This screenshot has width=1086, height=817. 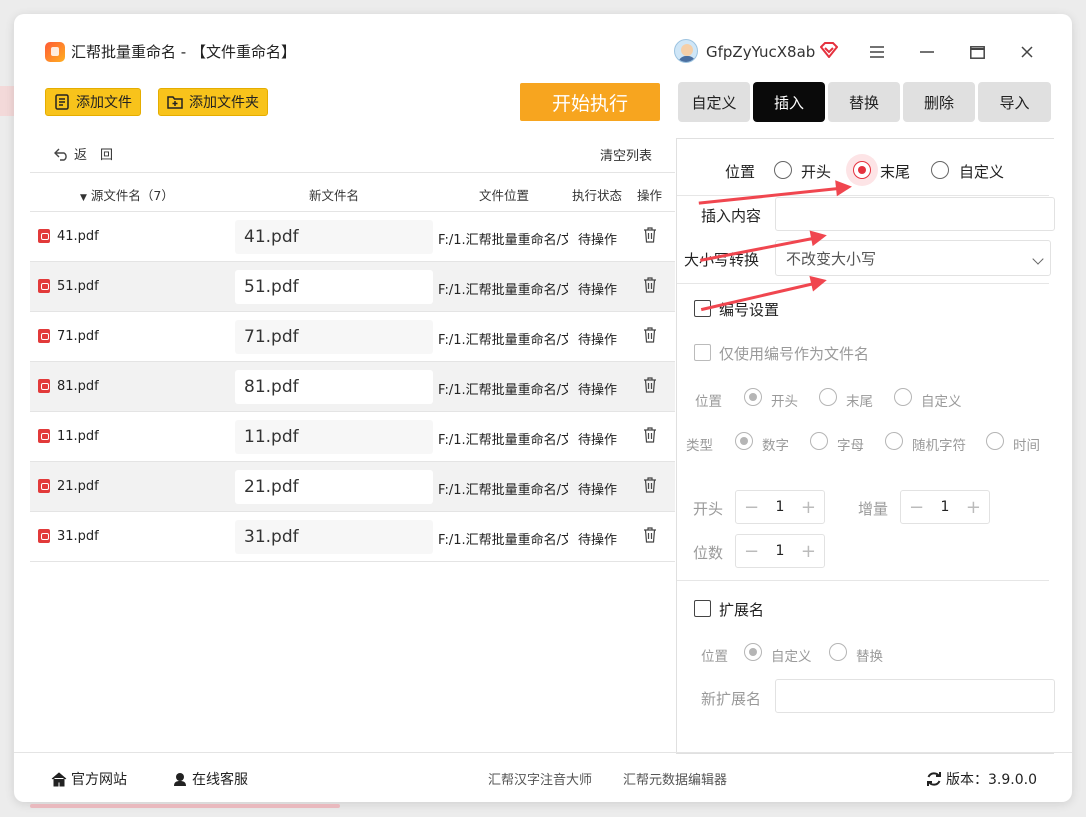 What do you see at coordinates (828, 397) in the screenshot?
I see `radio-num-end` at bounding box center [828, 397].